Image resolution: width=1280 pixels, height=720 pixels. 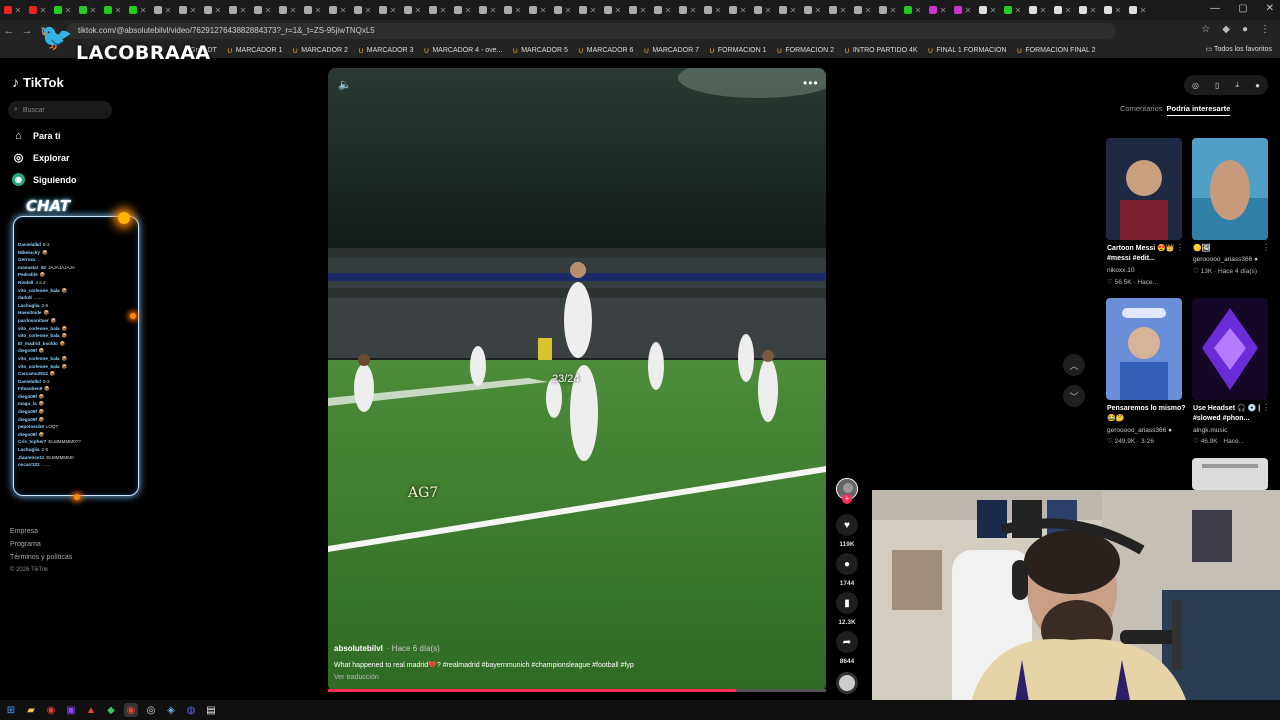 What do you see at coordinates (1074, 365) in the screenshot?
I see `previous-video-button: ︿` at bounding box center [1074, 365].